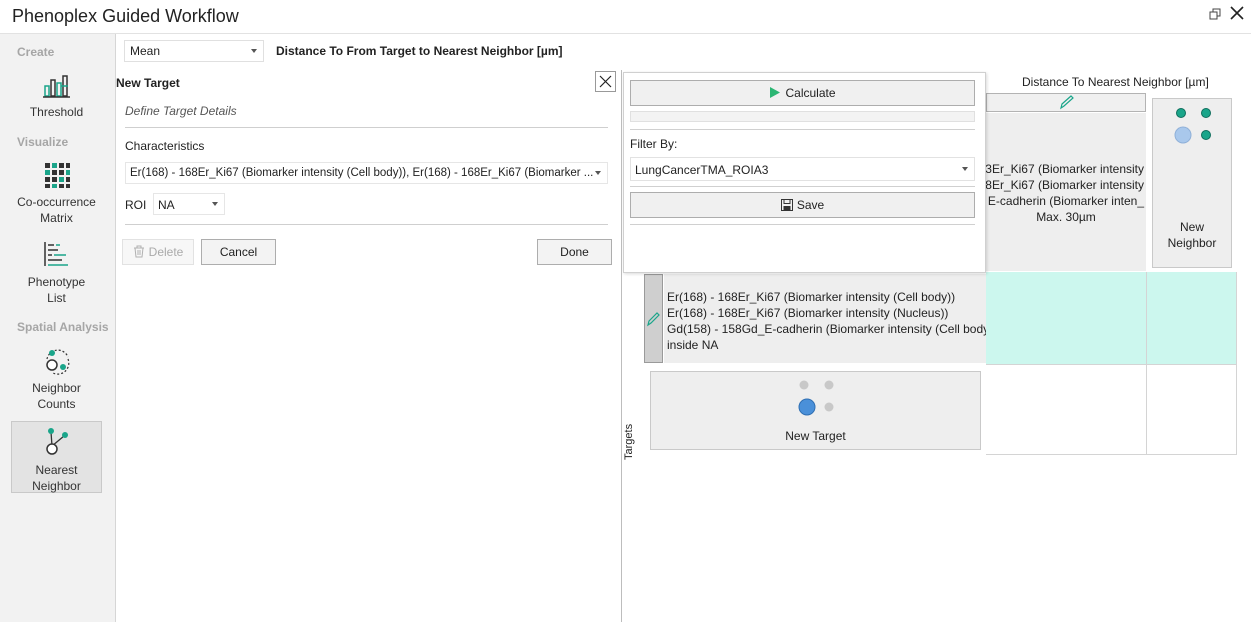 The height and width of the screenshot is (622, 1251). I want to click on new-neighbor-label-line: New, so click(1191, 227).